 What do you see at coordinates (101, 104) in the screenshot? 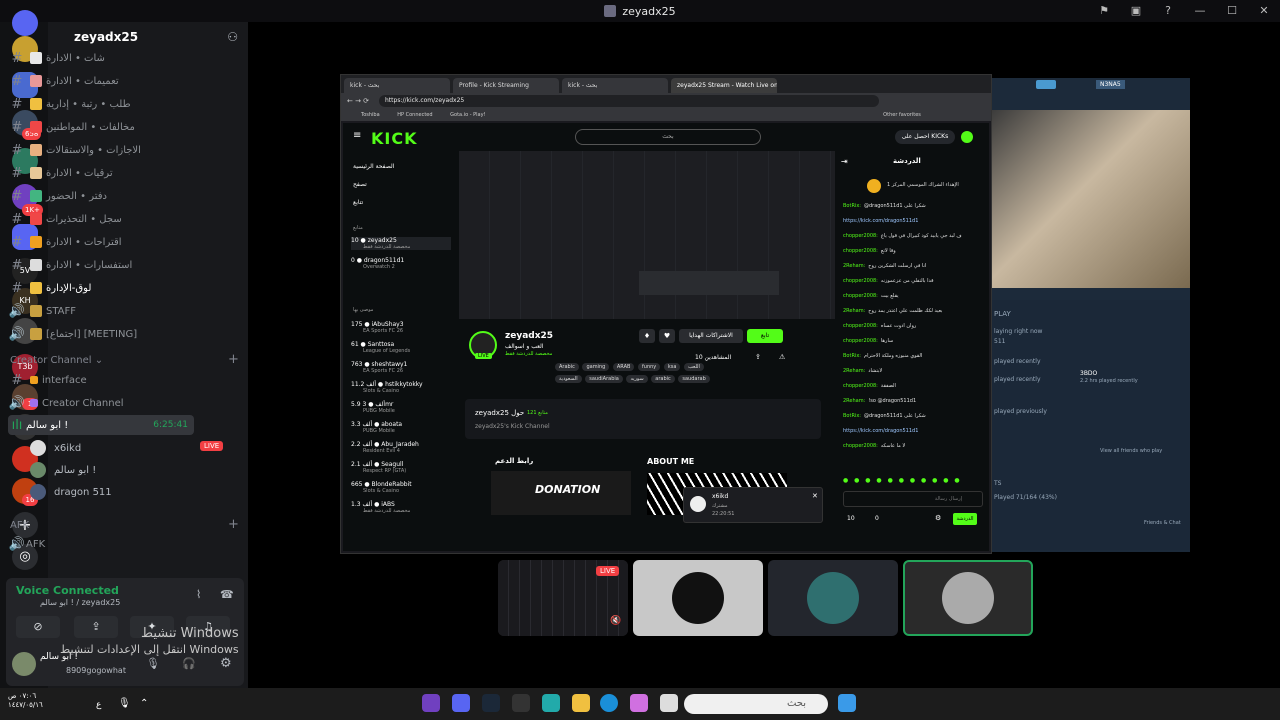
I see `channel-item: # طلب • رتبة • إدارية` at bounding box center [101, 104].